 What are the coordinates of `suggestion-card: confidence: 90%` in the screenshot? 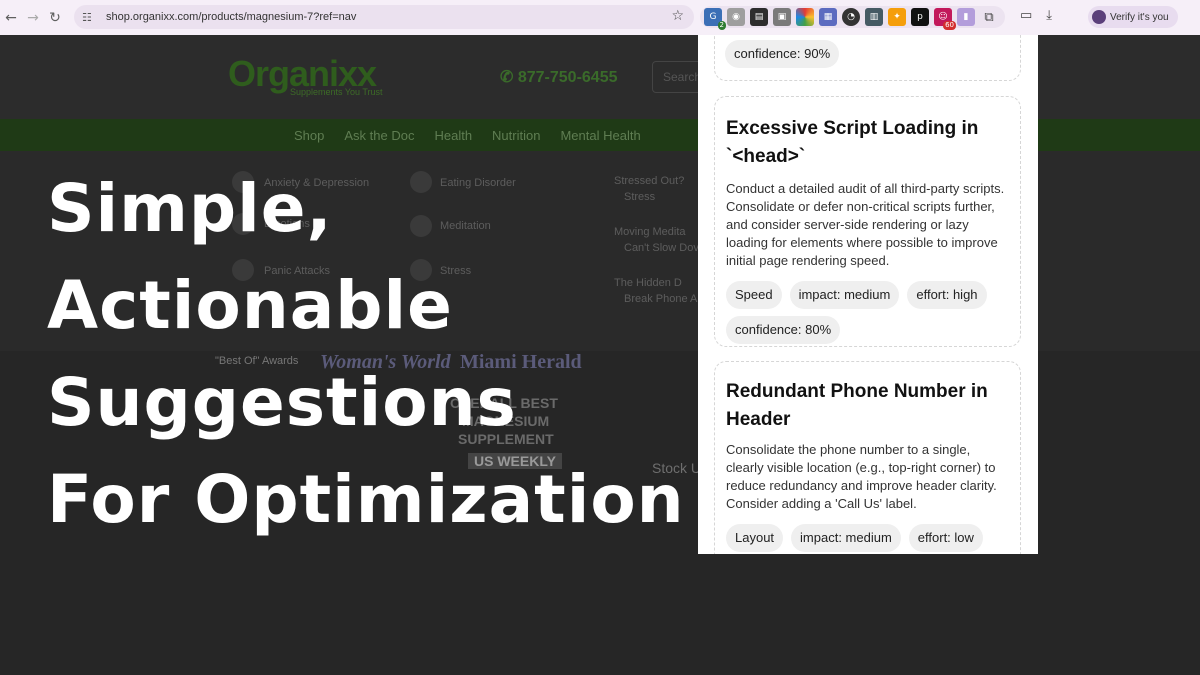 It's located at (867, 58).